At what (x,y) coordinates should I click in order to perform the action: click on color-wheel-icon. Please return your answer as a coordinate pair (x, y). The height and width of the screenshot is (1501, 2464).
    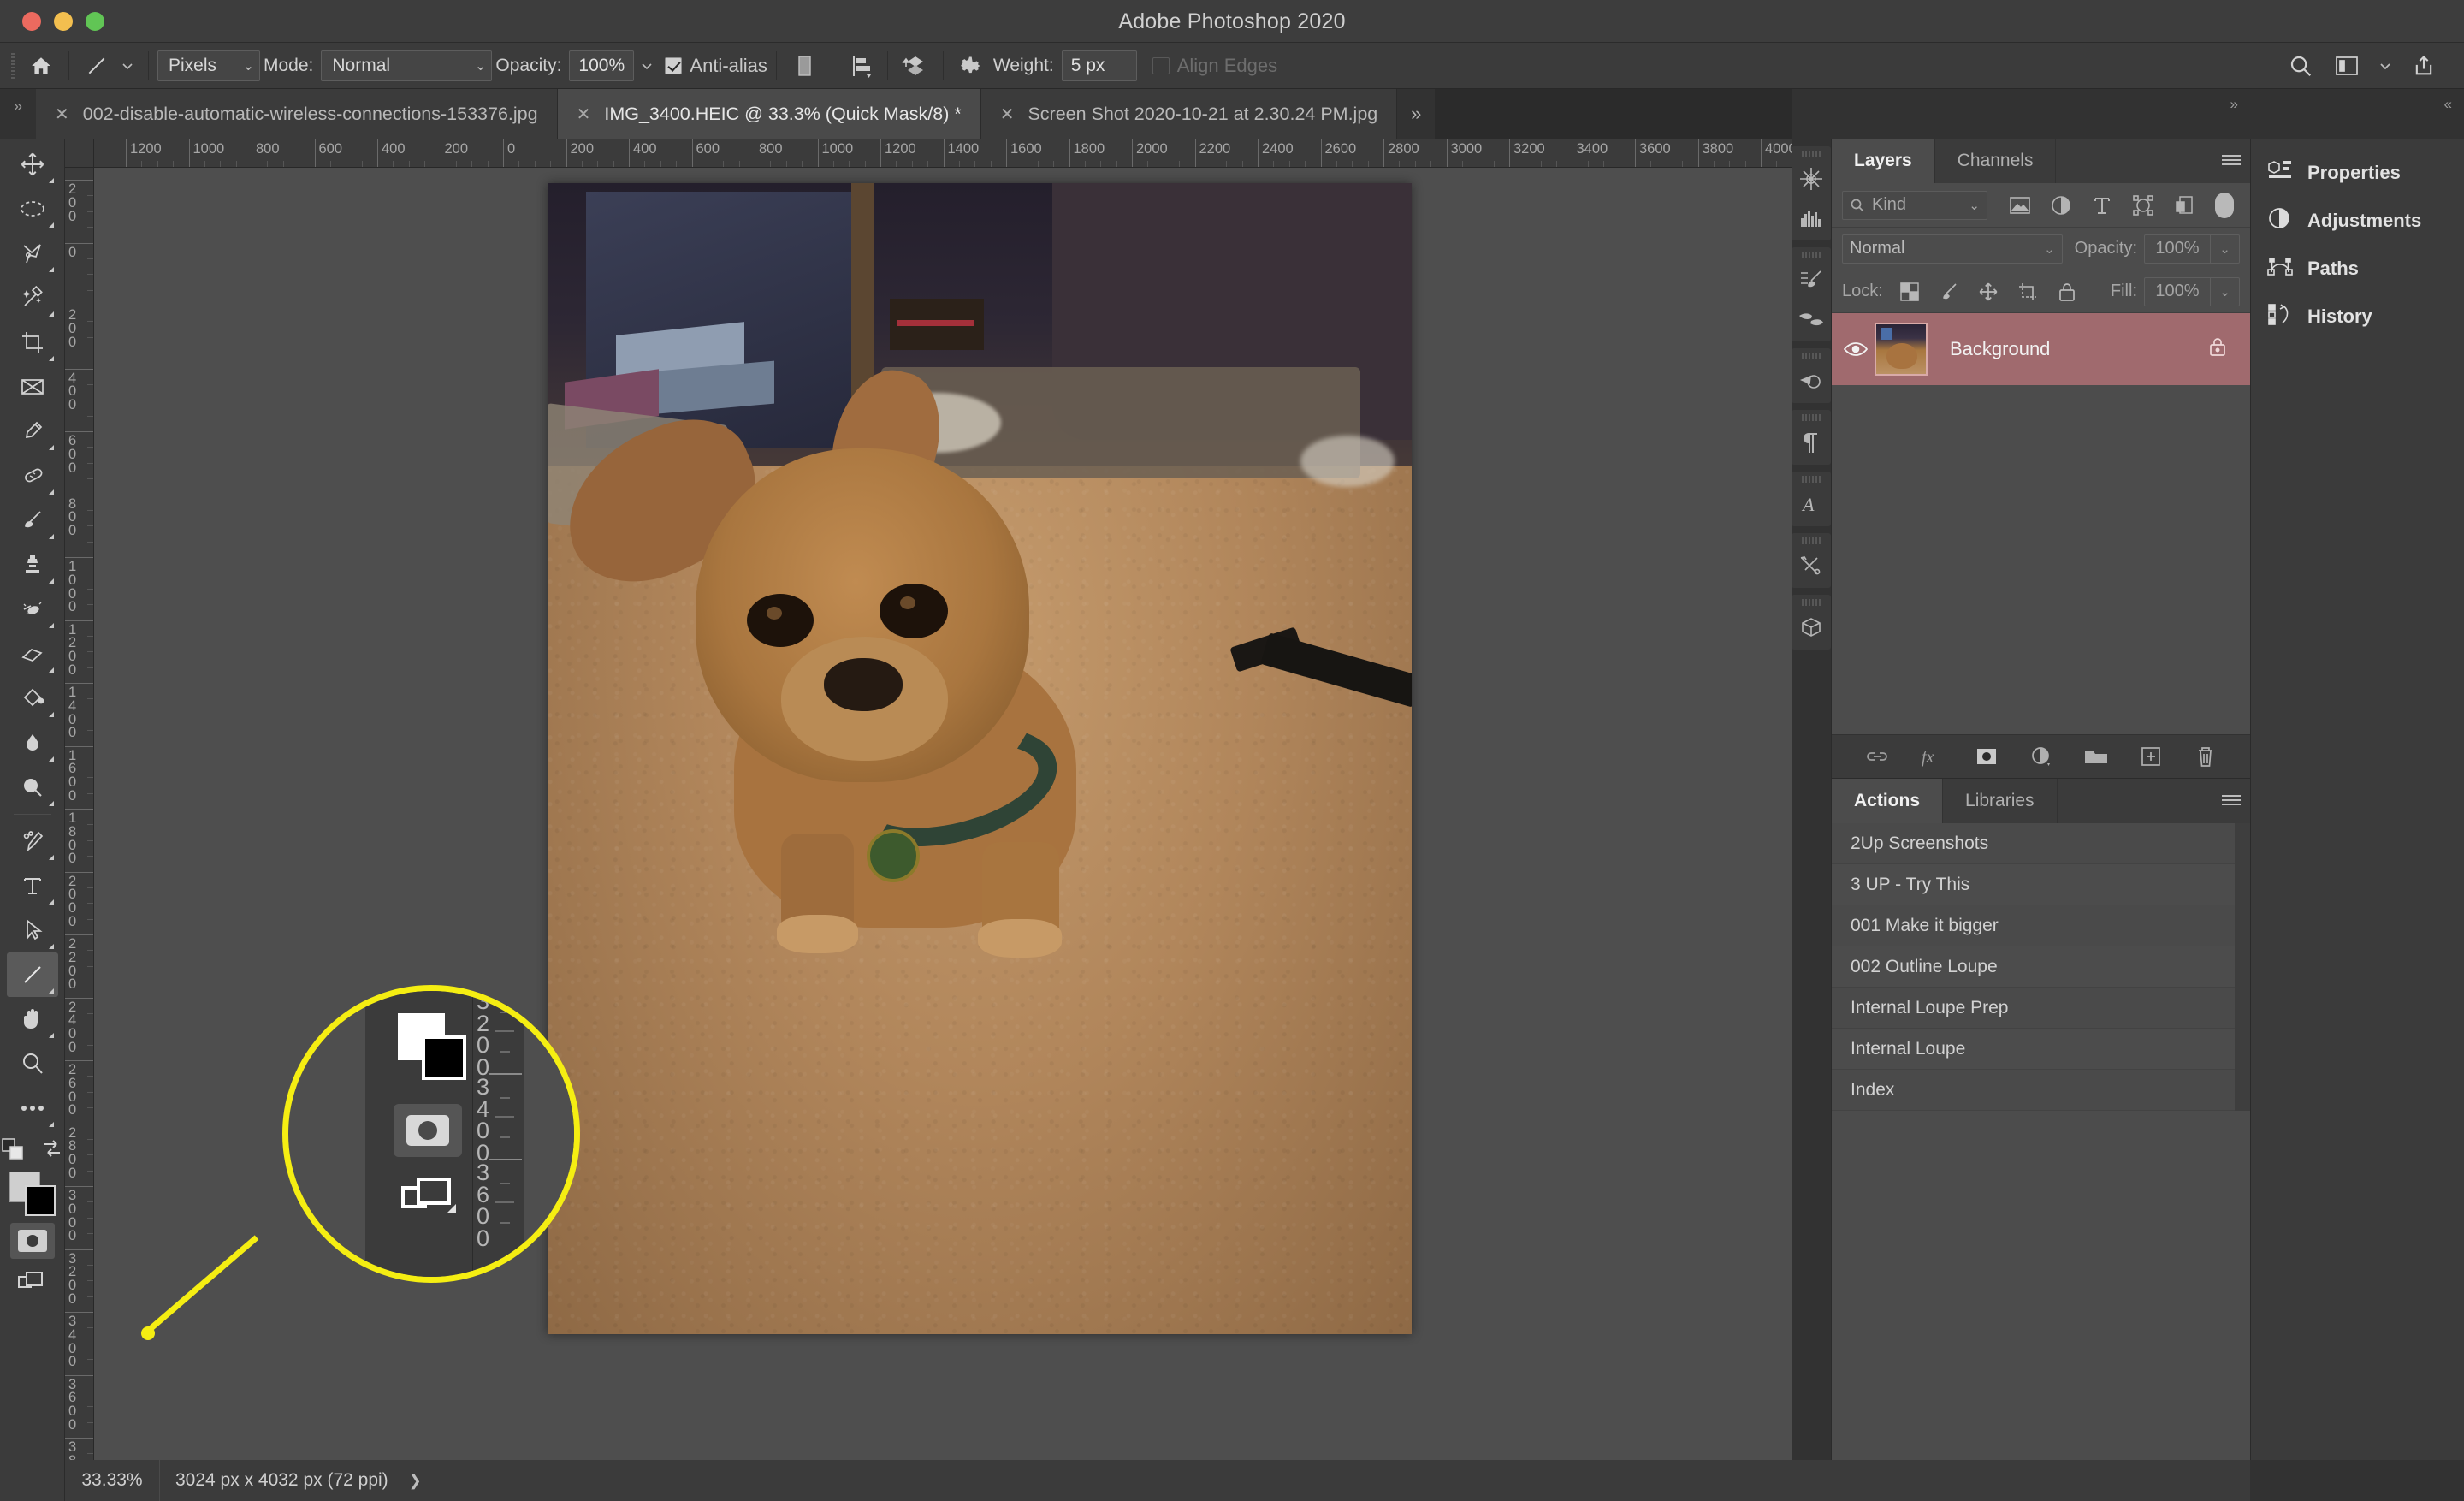
    Looking at the image, I should click on (1811, 179).